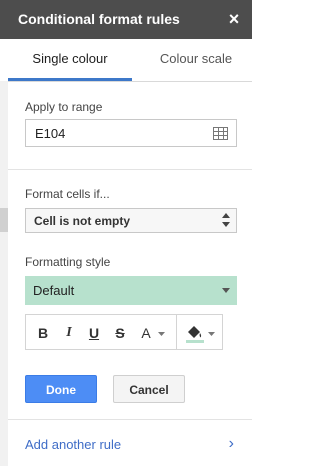 The width and height of the screenshot is (320, 466). Describe the element at coordinates (196, 59) in the screenshot. I see `tab-colour-scale: Colour scale` at that location.